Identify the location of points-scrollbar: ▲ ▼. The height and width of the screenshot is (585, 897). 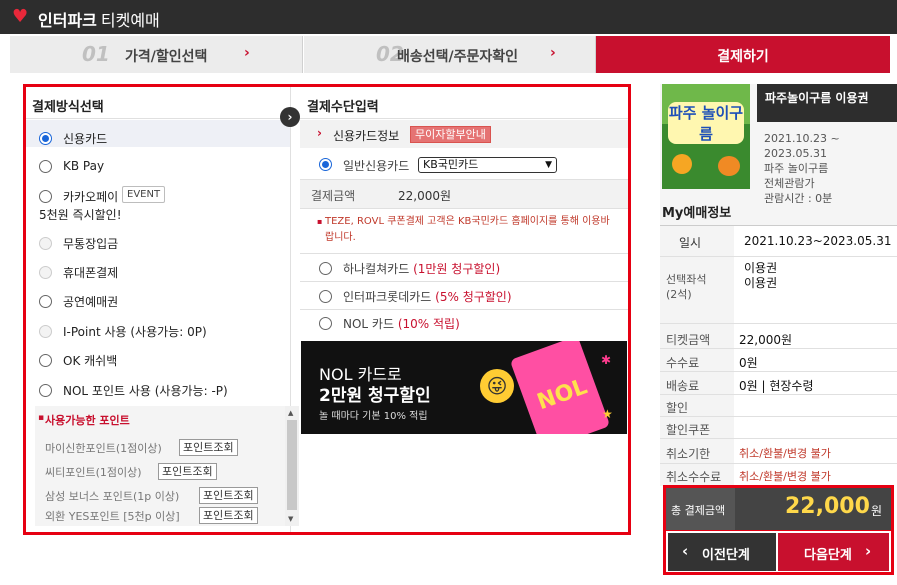
(292, 466).